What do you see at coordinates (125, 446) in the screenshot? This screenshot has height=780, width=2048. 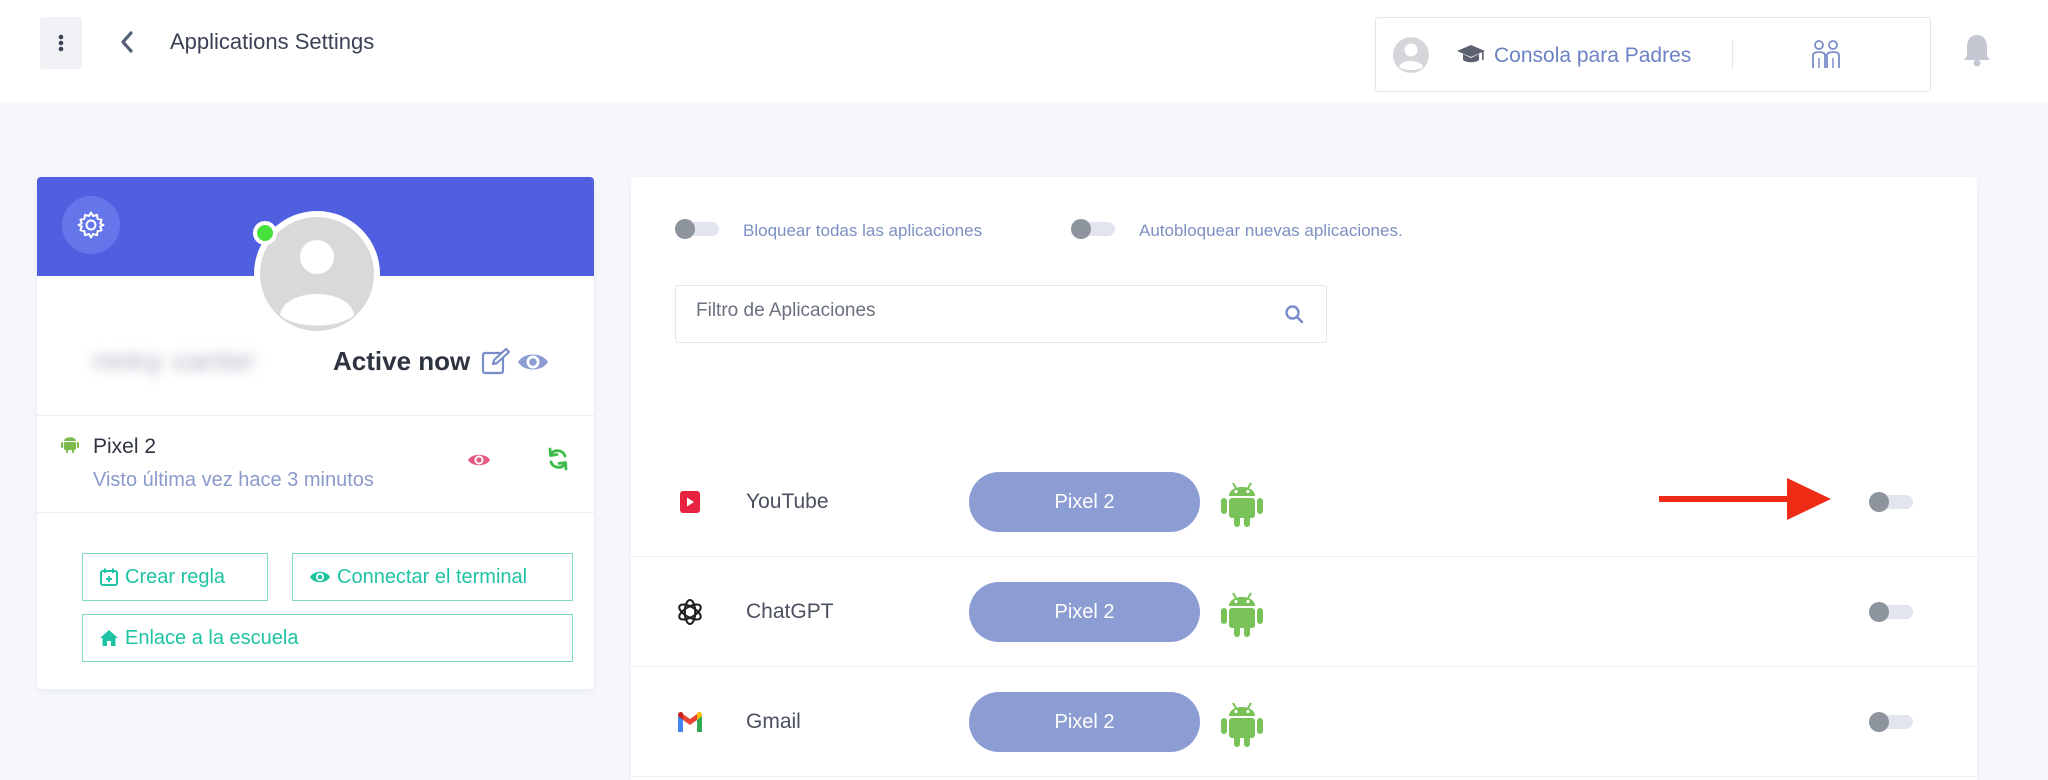 I see `device-name: Pixel 2` at bounding box center [125, 446].